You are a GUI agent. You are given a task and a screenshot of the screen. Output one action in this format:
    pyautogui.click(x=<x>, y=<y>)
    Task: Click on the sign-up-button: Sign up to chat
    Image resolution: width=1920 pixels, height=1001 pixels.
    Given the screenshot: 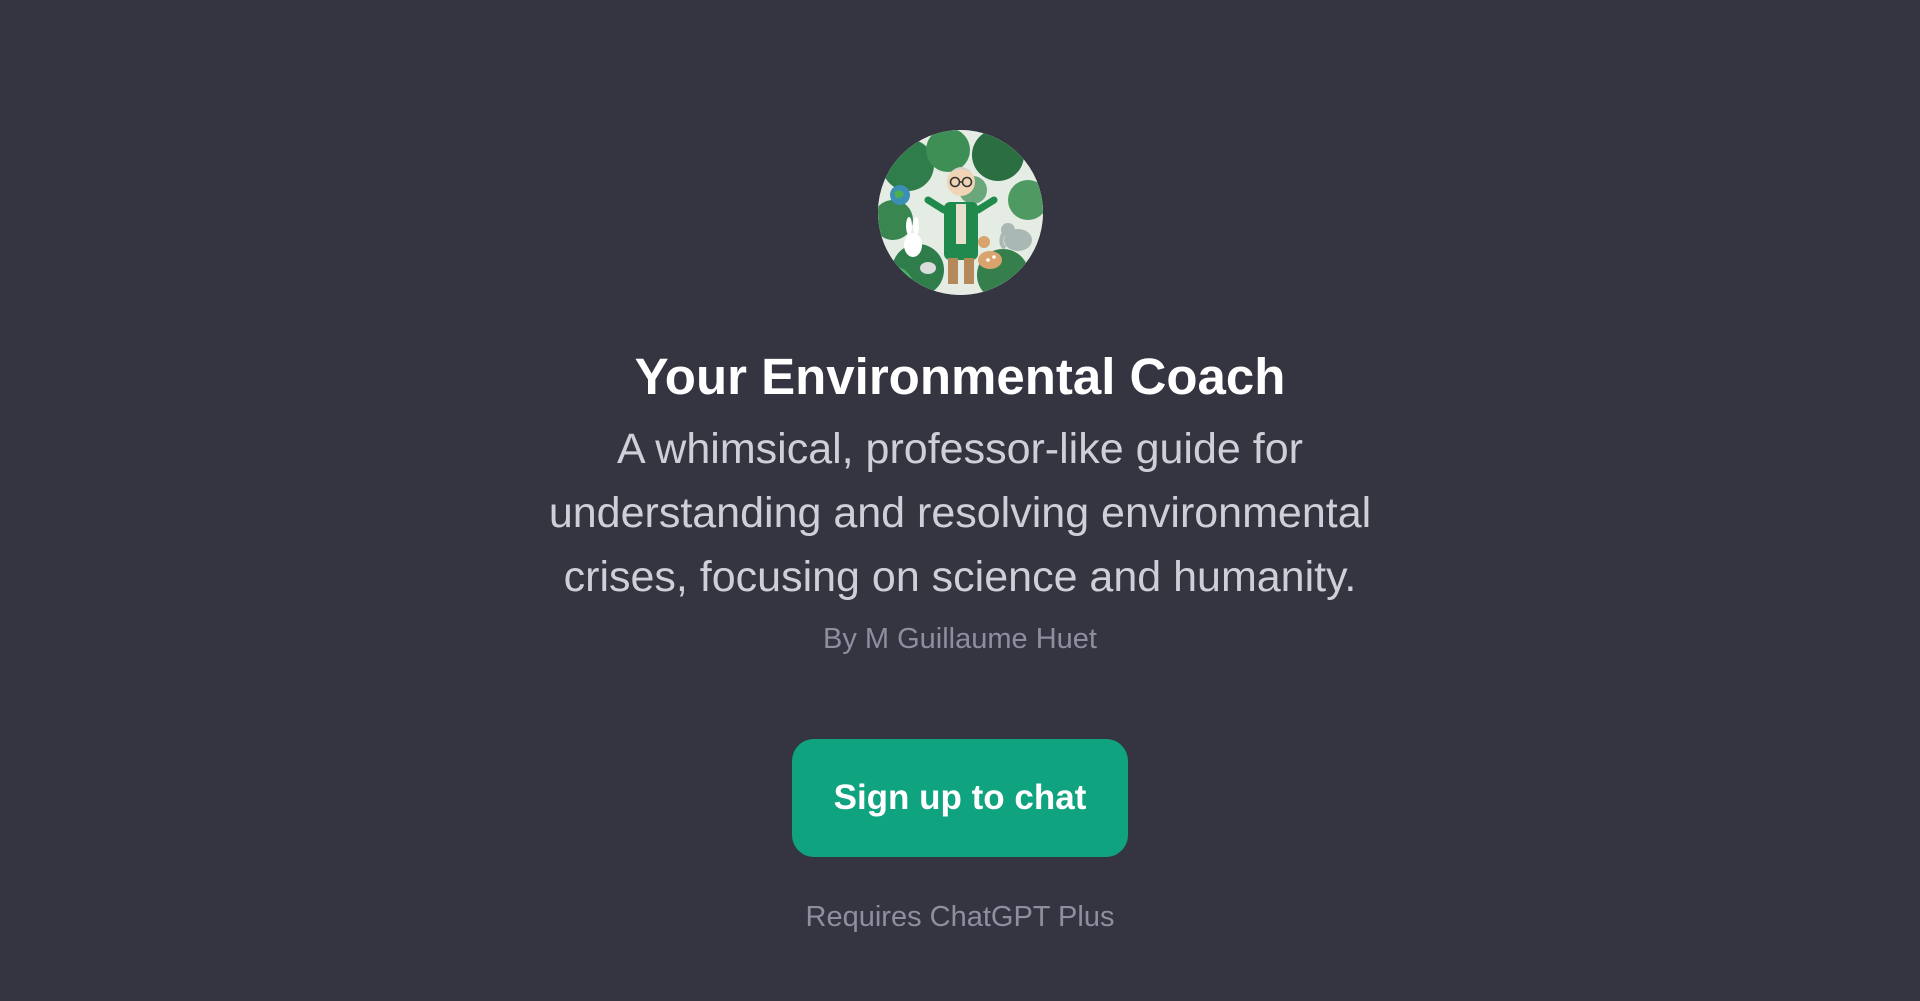 What is the action you would take?
    pyautogui.click(x=960, y=798)
    